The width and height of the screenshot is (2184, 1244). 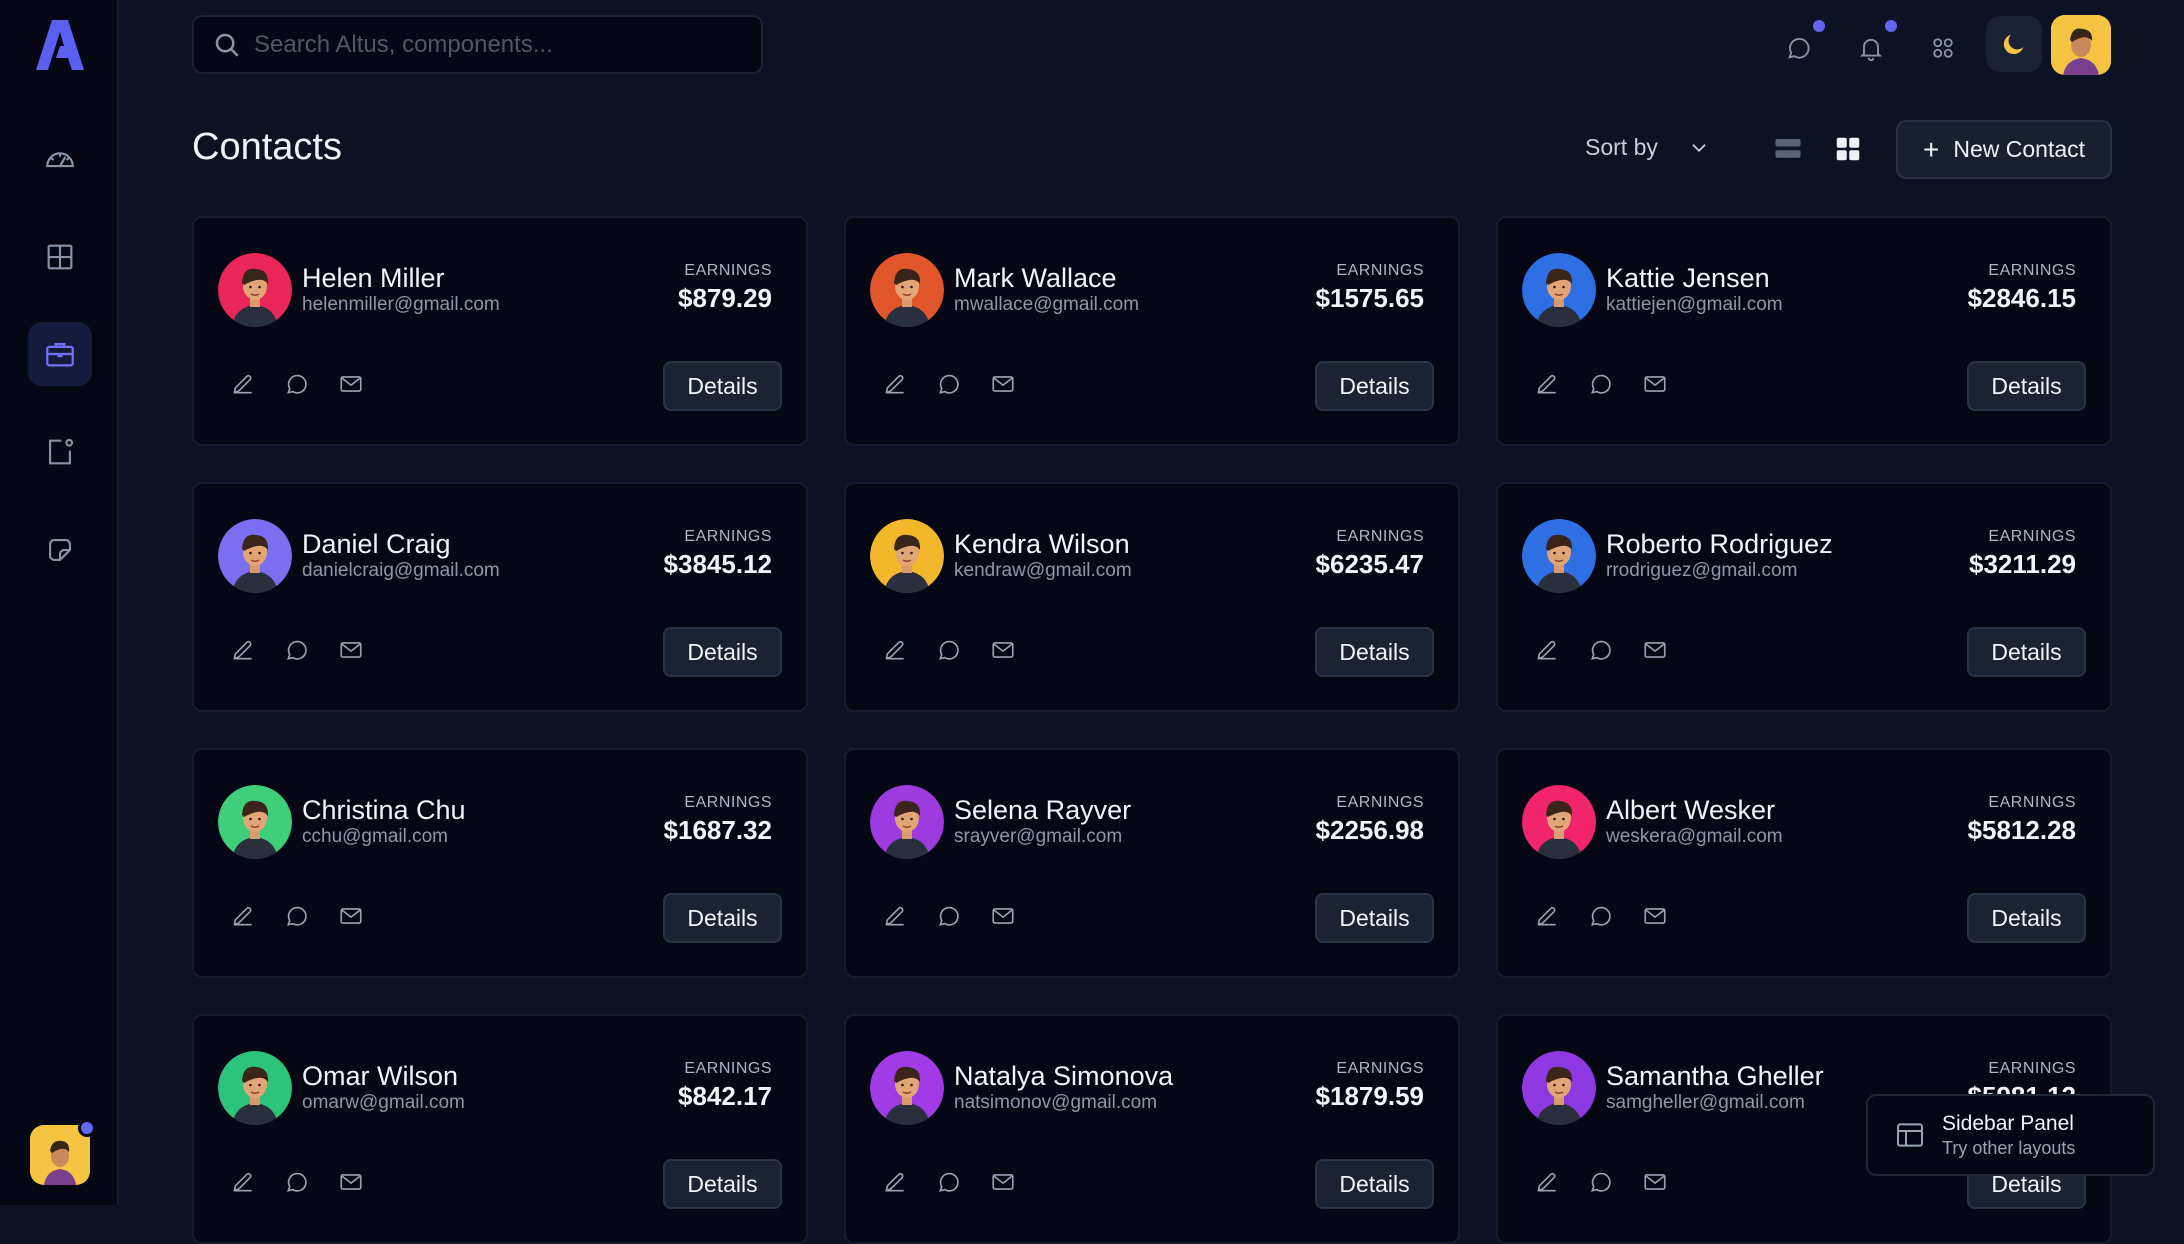 I want to click on earnings-value: $2846.15, so click(x=2021, y=298).